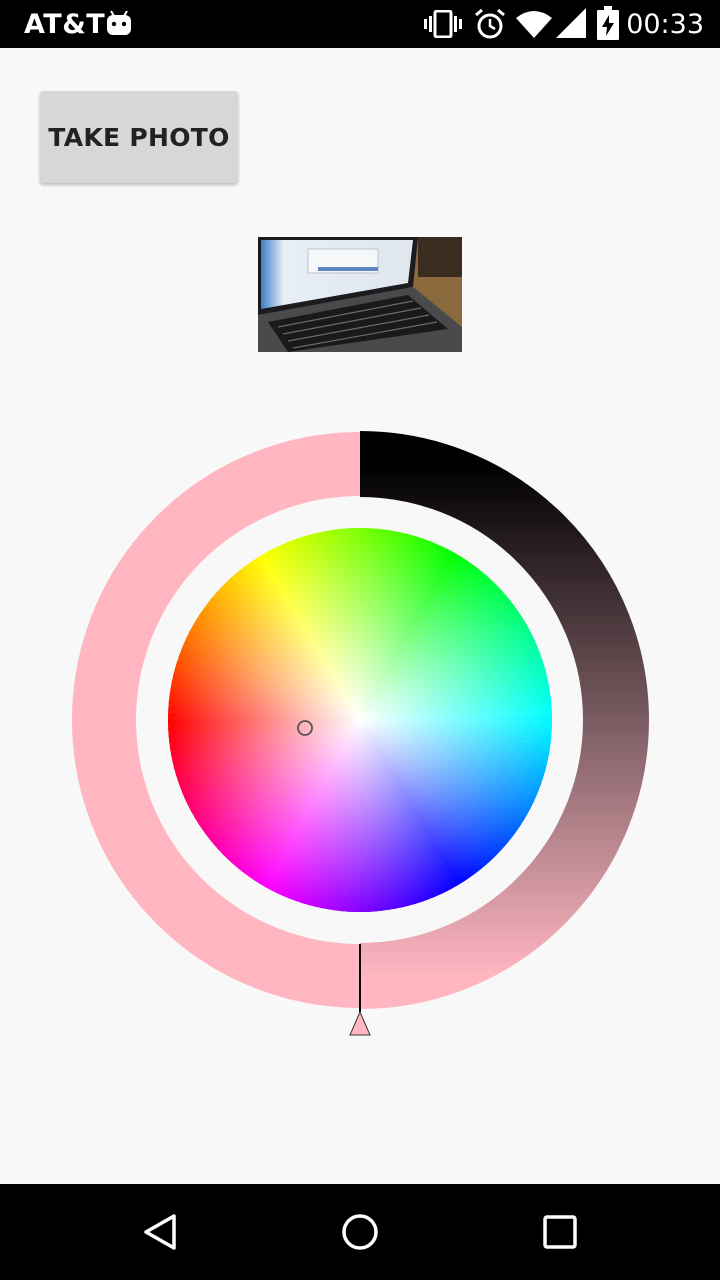 Image resolution: width=720 pixels, height=1280 pixels. Describe the element at coordinates (139, 137) in the screenshot. I see `take-photo-button: TAKE PHOTO` at that location.